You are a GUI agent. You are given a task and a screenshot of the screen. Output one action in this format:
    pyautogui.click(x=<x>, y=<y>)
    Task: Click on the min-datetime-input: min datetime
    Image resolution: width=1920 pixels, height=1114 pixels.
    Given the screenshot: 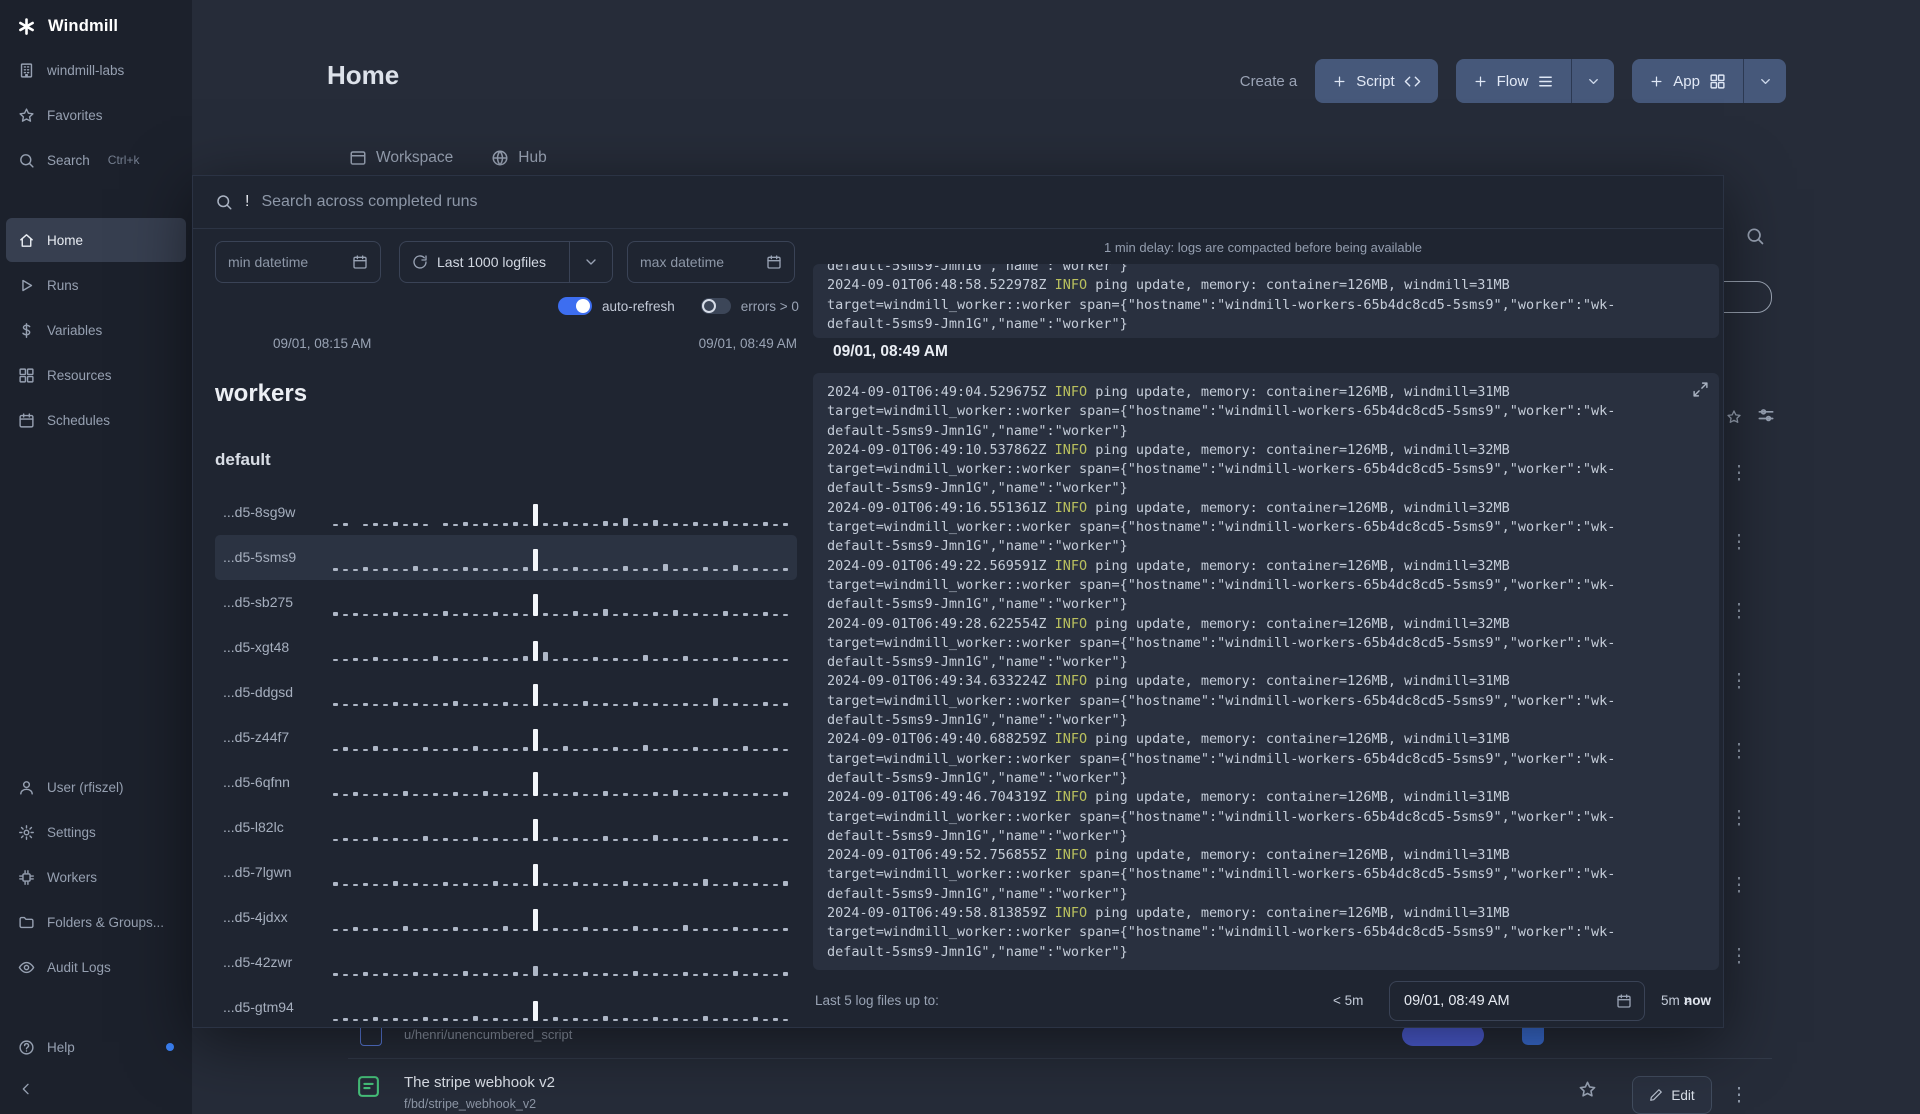 What is the action you would take?
    pyautogui.click(x=298, y=262)
    